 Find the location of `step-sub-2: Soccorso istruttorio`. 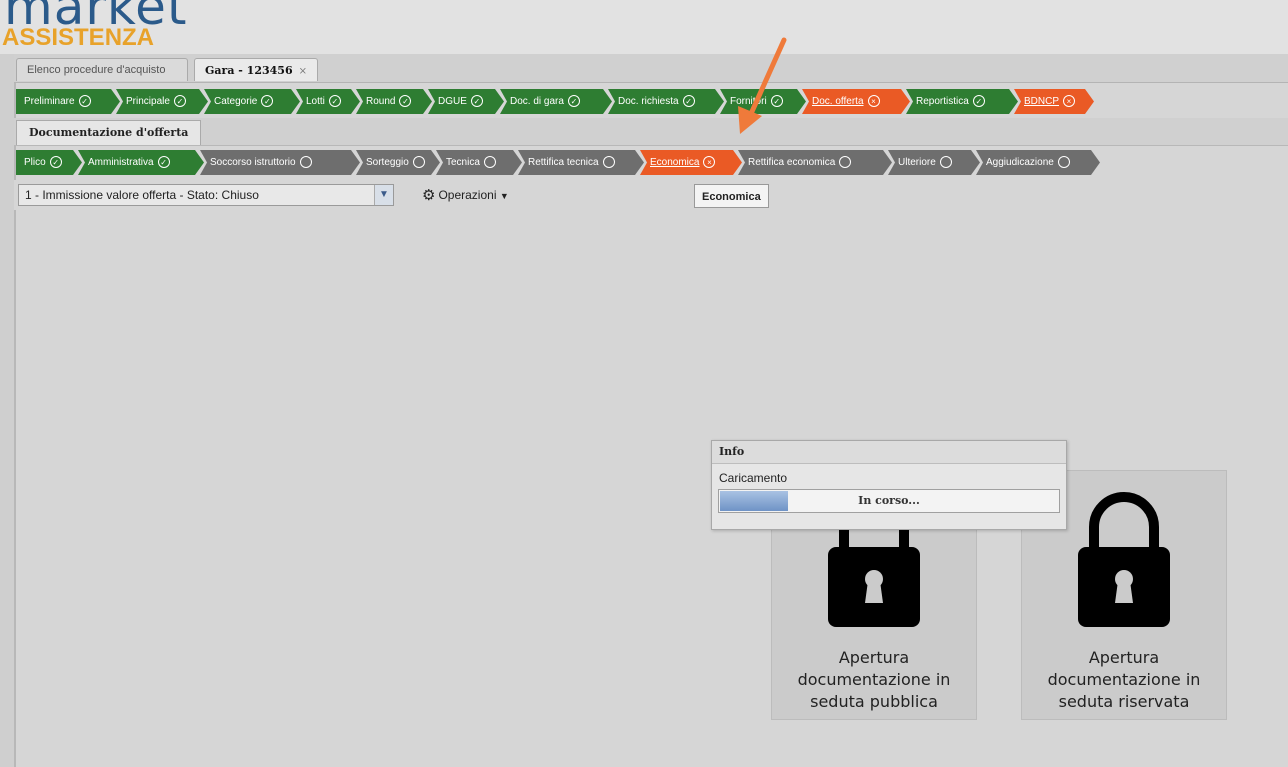

step-sub-2: Soccorso istruttorio is located at coordinates (280, 162).